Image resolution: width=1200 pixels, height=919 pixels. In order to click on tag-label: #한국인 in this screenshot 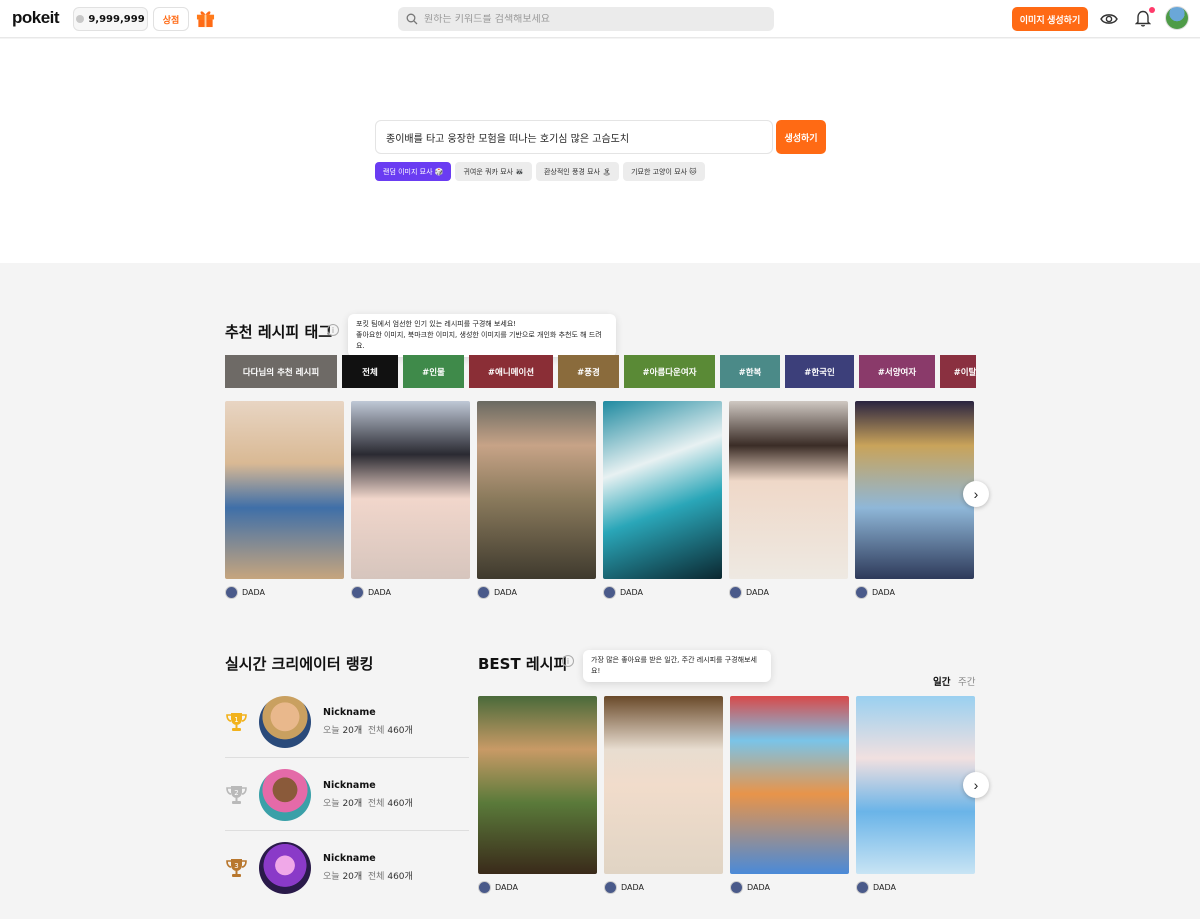, I will do `click(819, 372)`.